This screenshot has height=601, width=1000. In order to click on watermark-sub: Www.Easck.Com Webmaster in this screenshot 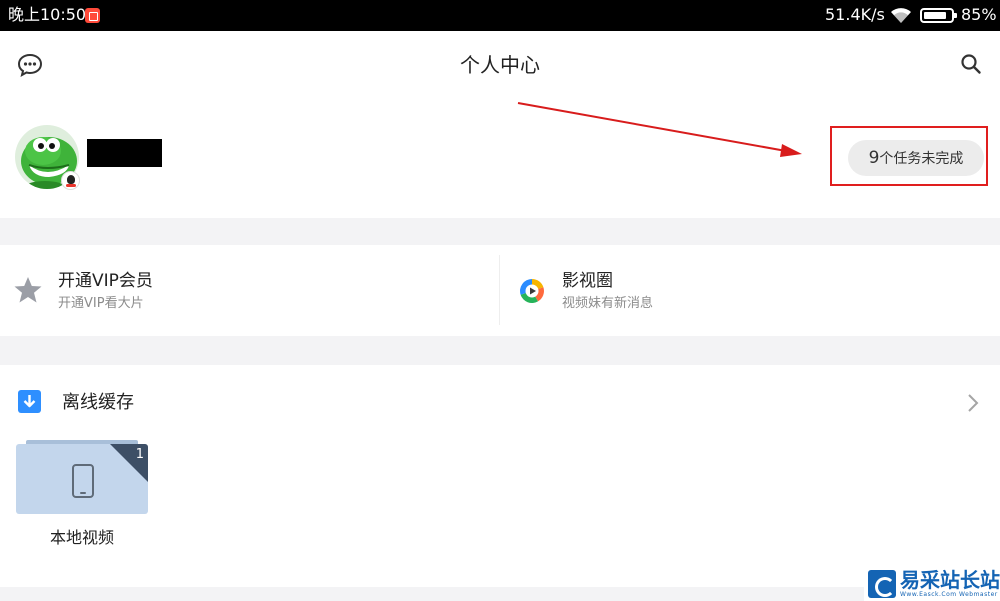, I will do `click(949, 594)`.